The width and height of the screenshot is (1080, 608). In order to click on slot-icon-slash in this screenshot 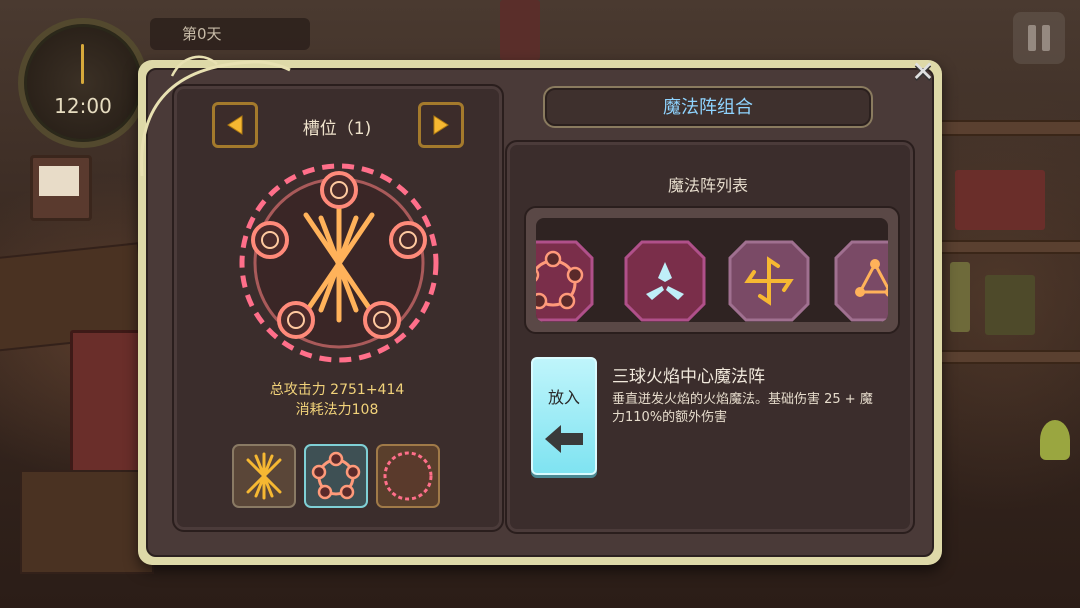, I will do `click(264, 476)`.